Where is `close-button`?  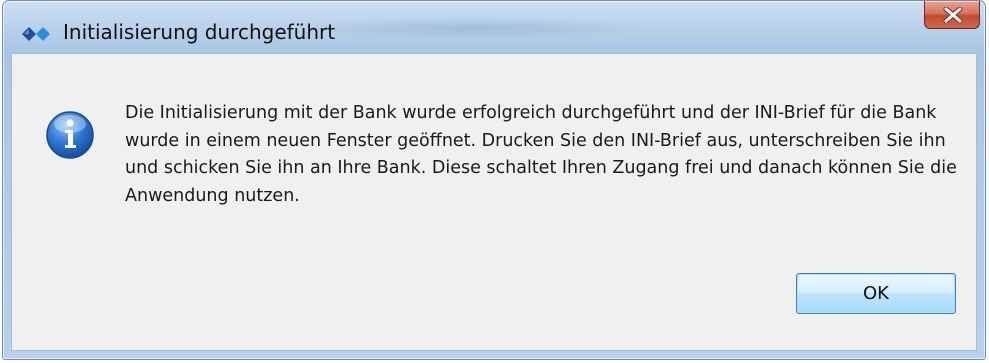 close-button is located at coordinates (952, 15).